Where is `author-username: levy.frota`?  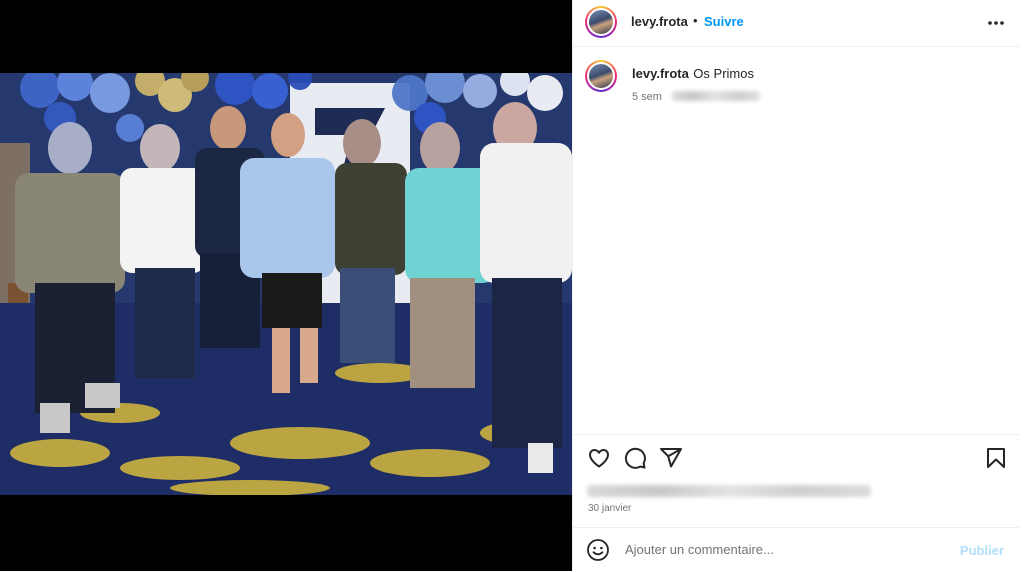 author-username: levy.frota is located at coordinates (659, 21).